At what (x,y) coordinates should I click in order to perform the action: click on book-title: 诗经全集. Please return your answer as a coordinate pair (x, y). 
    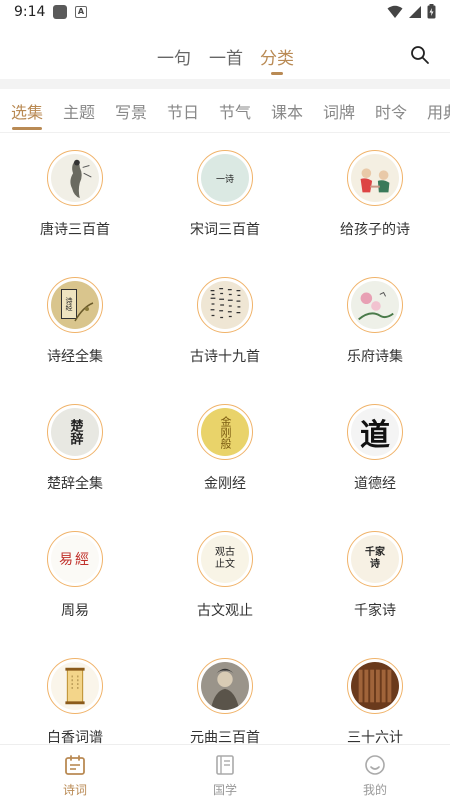
    Looking at the image, I should click on (75, 357).